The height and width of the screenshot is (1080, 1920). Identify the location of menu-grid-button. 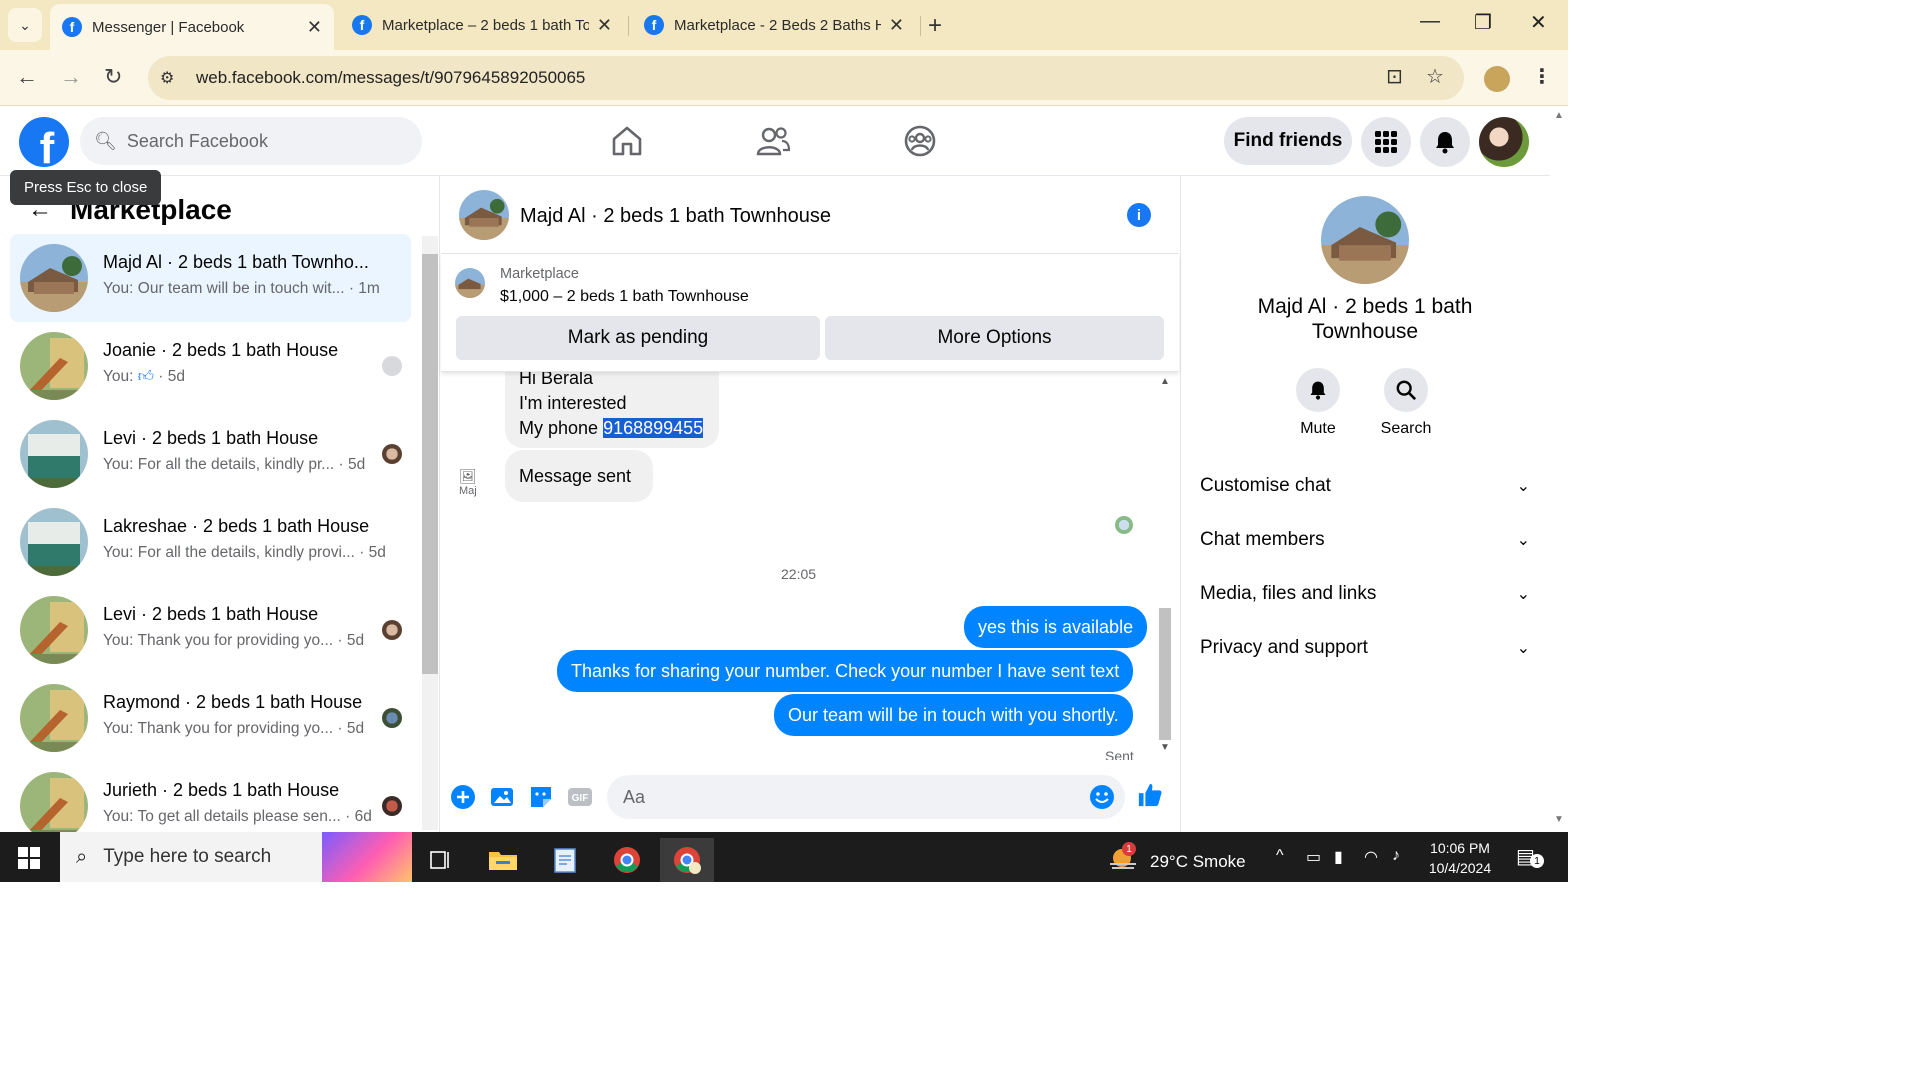
(1386, 142).